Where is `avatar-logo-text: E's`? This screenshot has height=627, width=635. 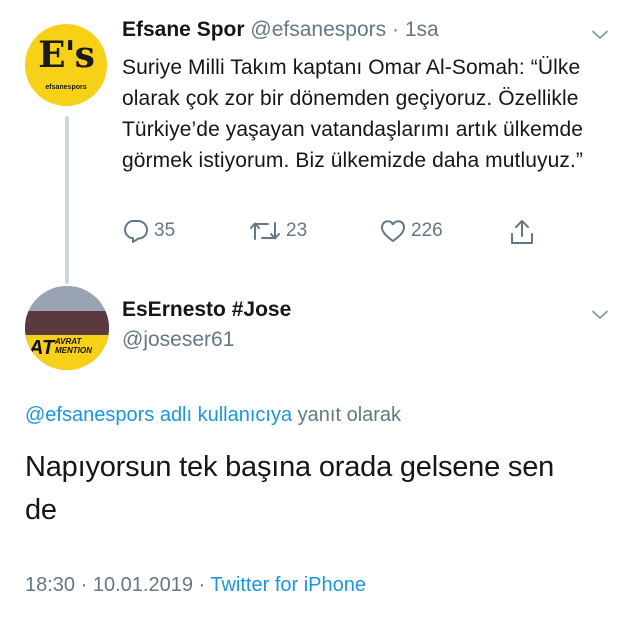
avatar-logo-text: E's is located at coordinates (66, 55).